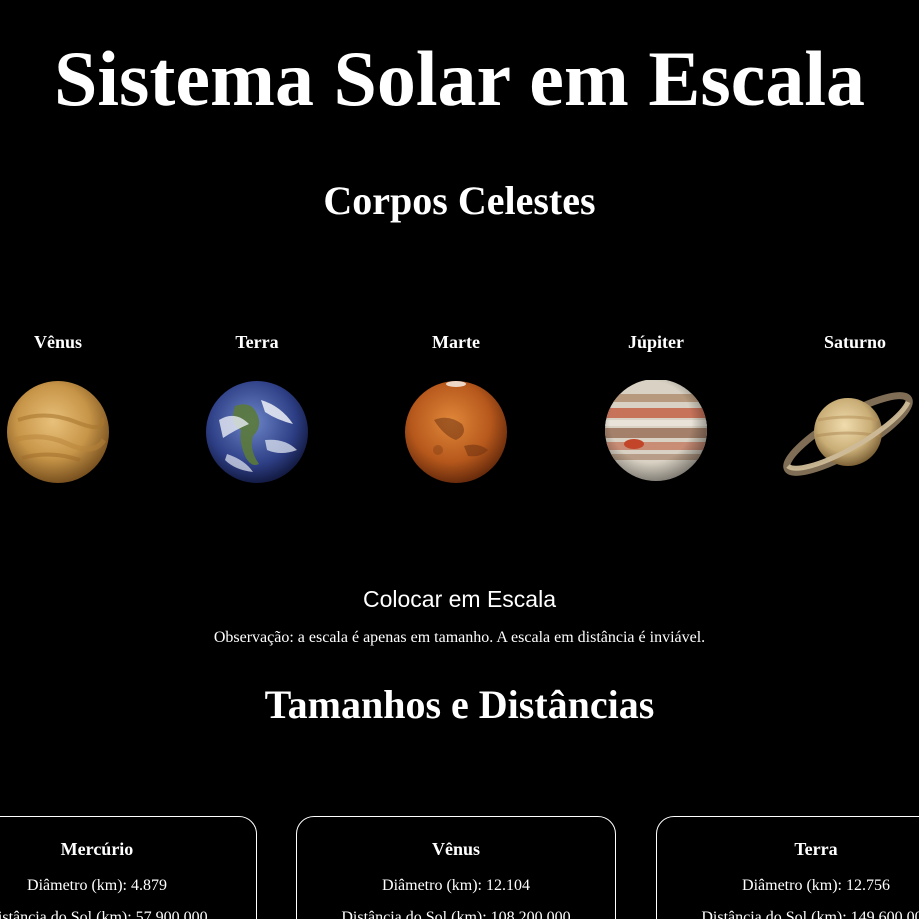 Image resolution: width=919 pixels, height=919 pixels. Describe the element at coordinates (456, 432) in the screenshot. I see `mars-icon` at that location.